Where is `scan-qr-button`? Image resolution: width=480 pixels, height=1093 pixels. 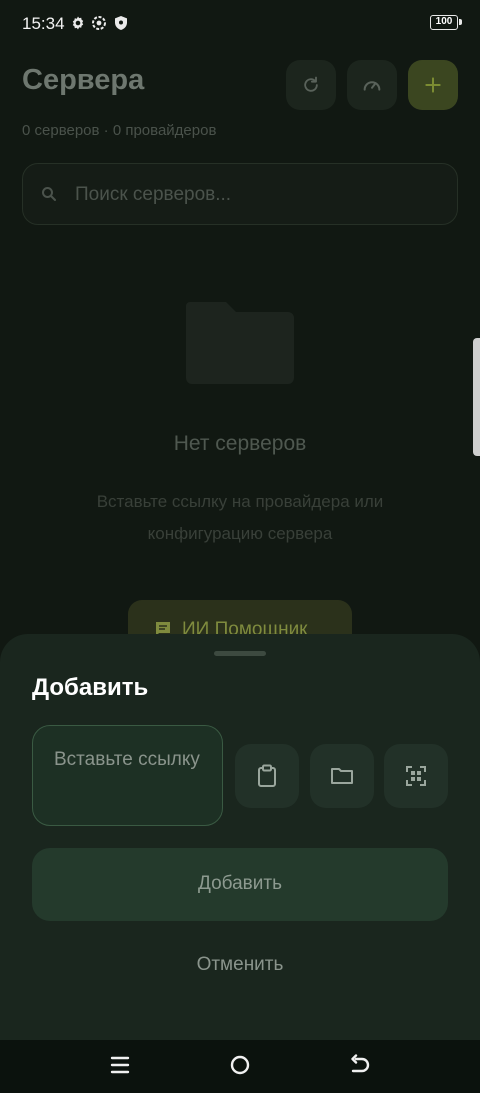
scan-qr-button is located at coordinates (416, 776).